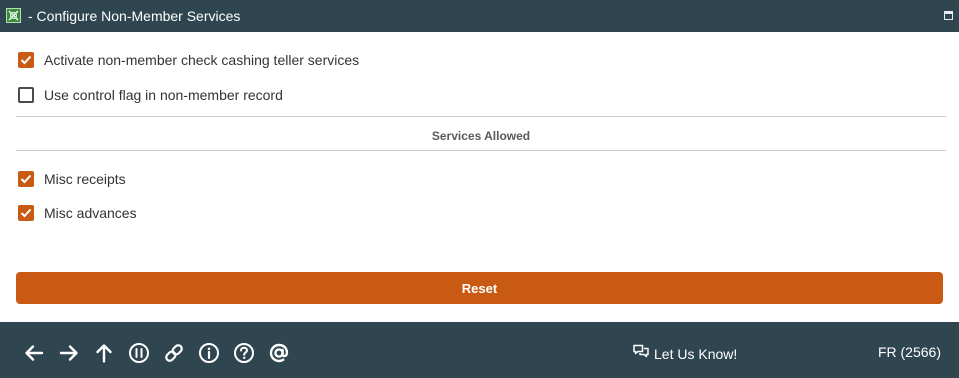 This screenshot has width=959, height=378. I want to click on misc-receipts-label: Misc receipts, so click(85, 178).